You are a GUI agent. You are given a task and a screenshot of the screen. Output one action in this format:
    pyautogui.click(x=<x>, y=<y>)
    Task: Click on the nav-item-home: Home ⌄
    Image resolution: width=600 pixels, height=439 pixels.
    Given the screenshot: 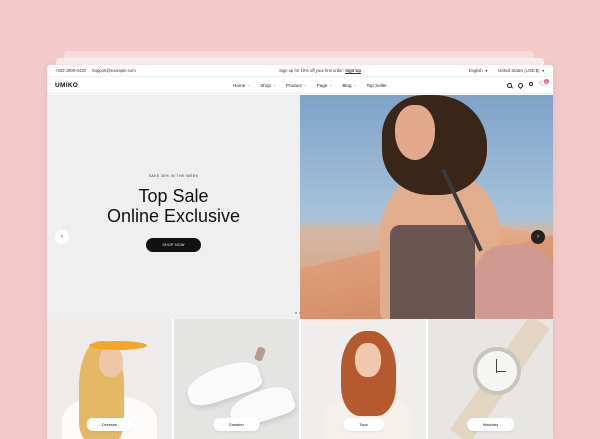 What is the action you would take?
    pyautogui.click(x=241, y=85)
    